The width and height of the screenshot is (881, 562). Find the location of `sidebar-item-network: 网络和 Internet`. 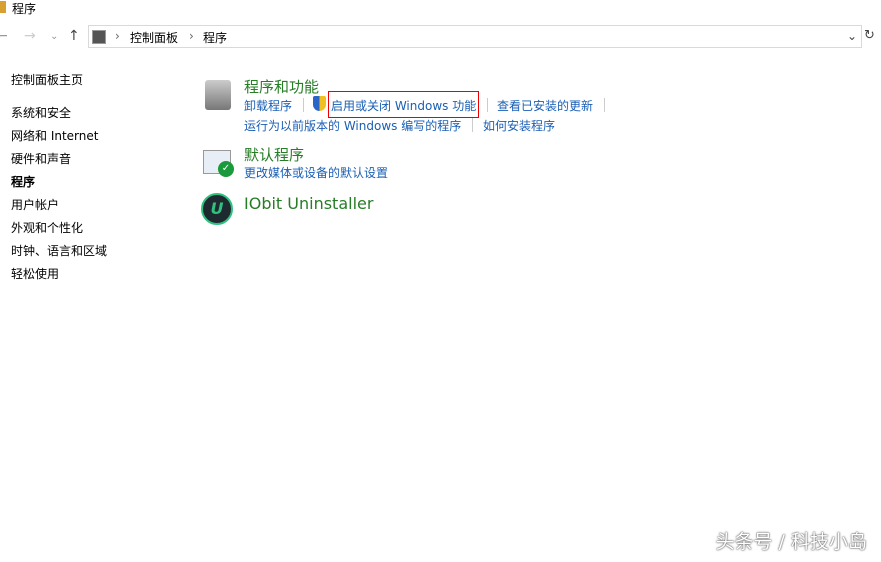

sidebar-item-network: 网络和 Internet is located at coordinates (54, 135).